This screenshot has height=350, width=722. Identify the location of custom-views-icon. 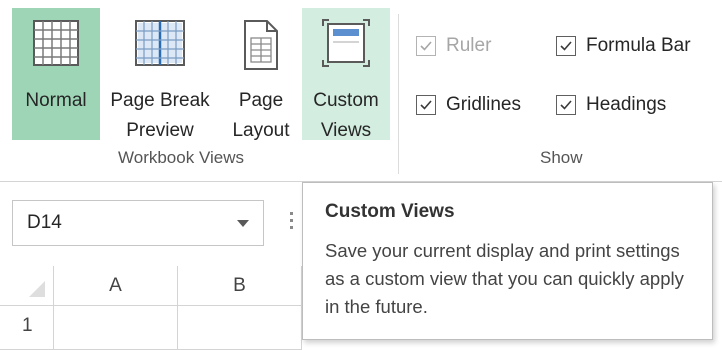
(346, 45).